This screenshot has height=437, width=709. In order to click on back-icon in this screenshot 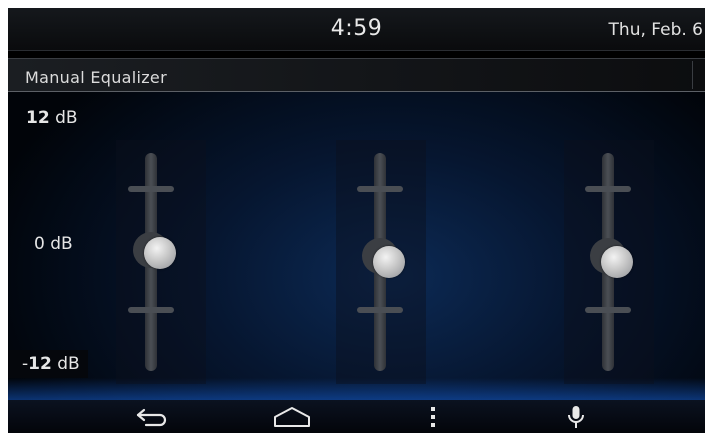, I will do `click(151, 417)`.